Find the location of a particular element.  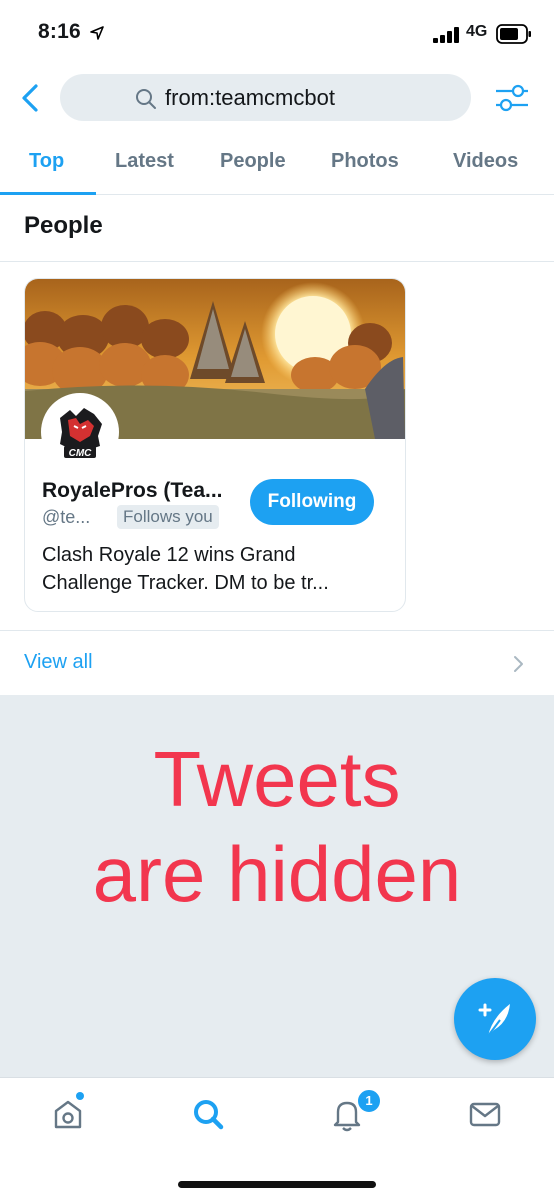

location-arrow-icon is located at coordinates (97, 33).